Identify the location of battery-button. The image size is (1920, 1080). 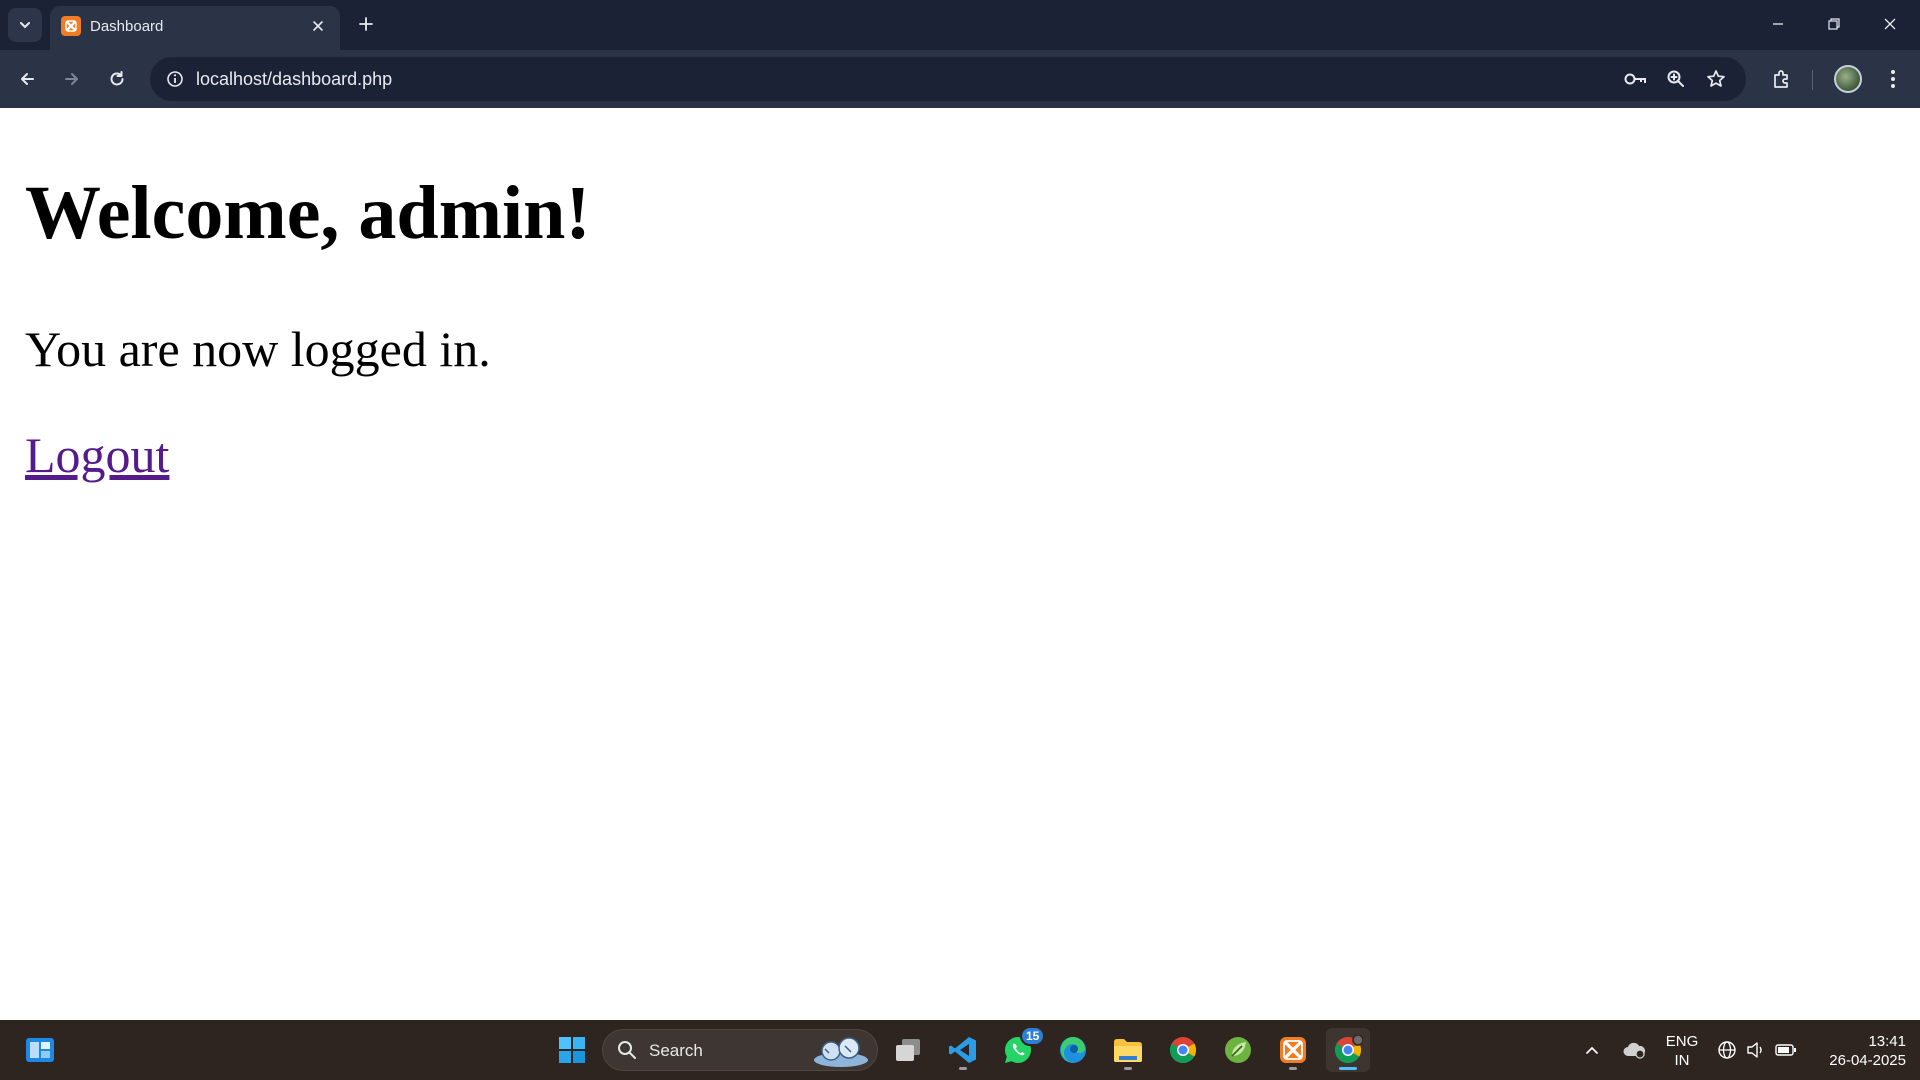
(1786, 1050).